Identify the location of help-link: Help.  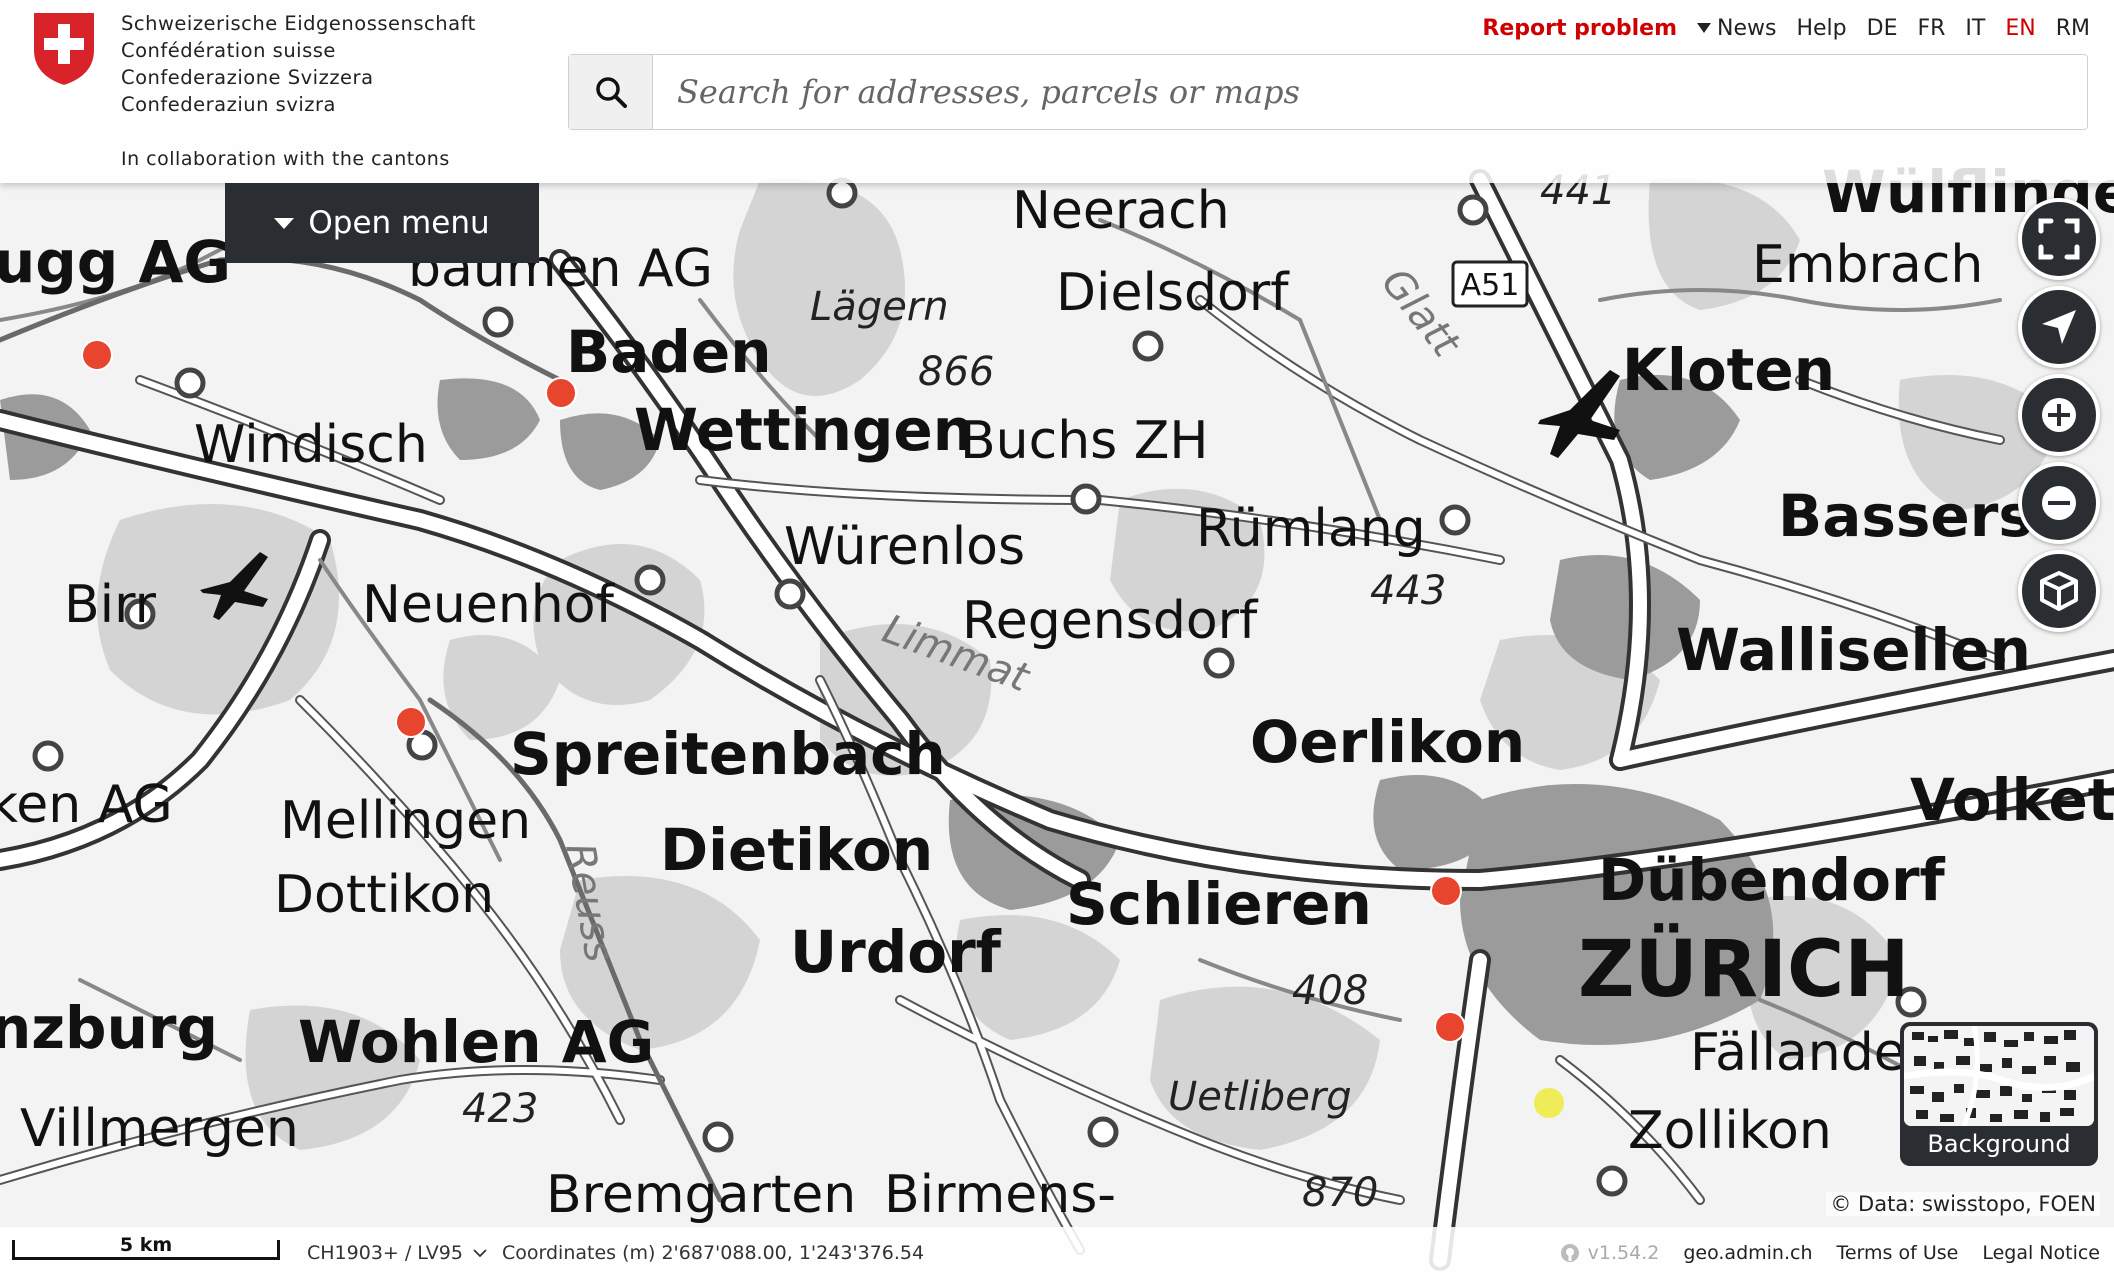
(1821, 28).